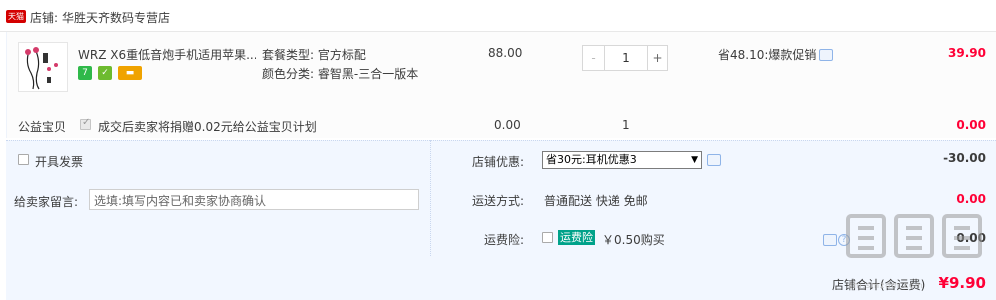 This screenshot has width=996, height=300. Describe the element at coordinates (497, 201) in the screenshot. I see `shipping-label: 运送方式:` at that location.